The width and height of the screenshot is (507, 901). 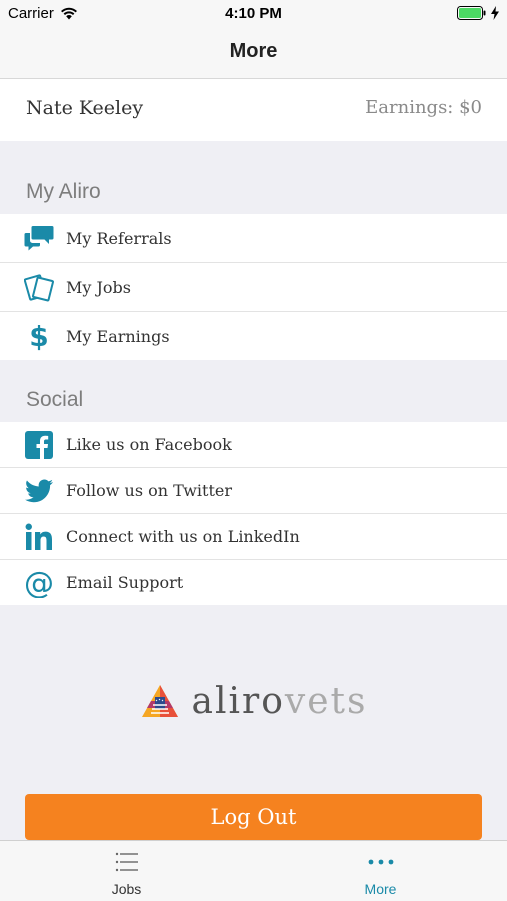 What do you see at coordinates (471, 13) in the screenshot?
I see `battery-icon` at bounding box center [471, 13].